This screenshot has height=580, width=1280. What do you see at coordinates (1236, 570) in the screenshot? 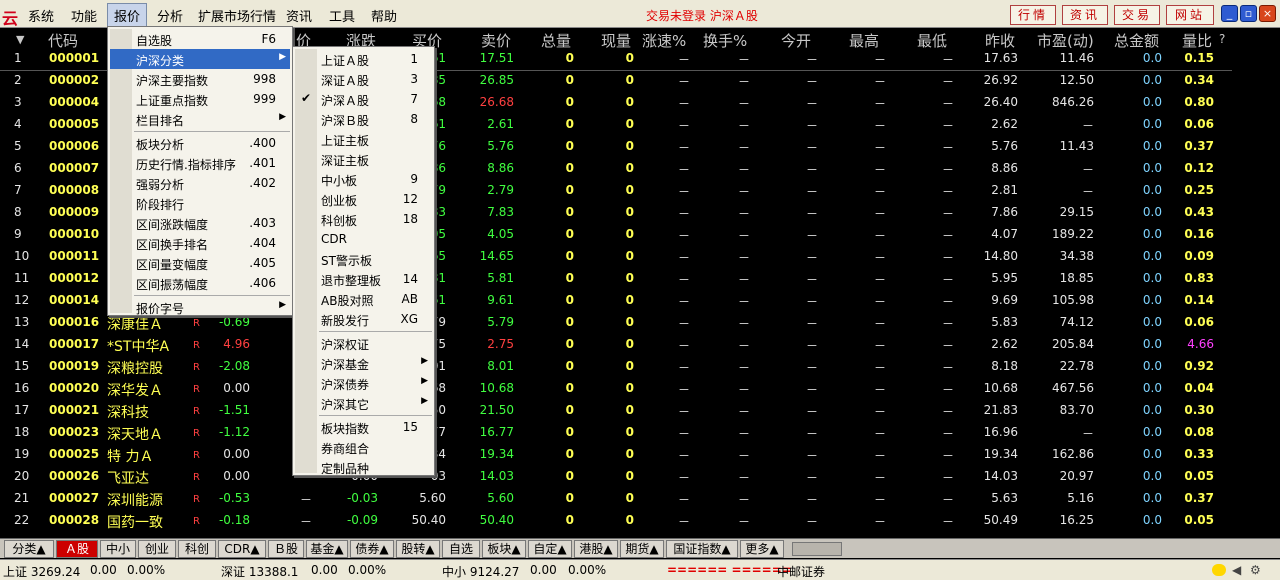
I see `speaker-icon: ◀` at bounding box center [1236, 570].